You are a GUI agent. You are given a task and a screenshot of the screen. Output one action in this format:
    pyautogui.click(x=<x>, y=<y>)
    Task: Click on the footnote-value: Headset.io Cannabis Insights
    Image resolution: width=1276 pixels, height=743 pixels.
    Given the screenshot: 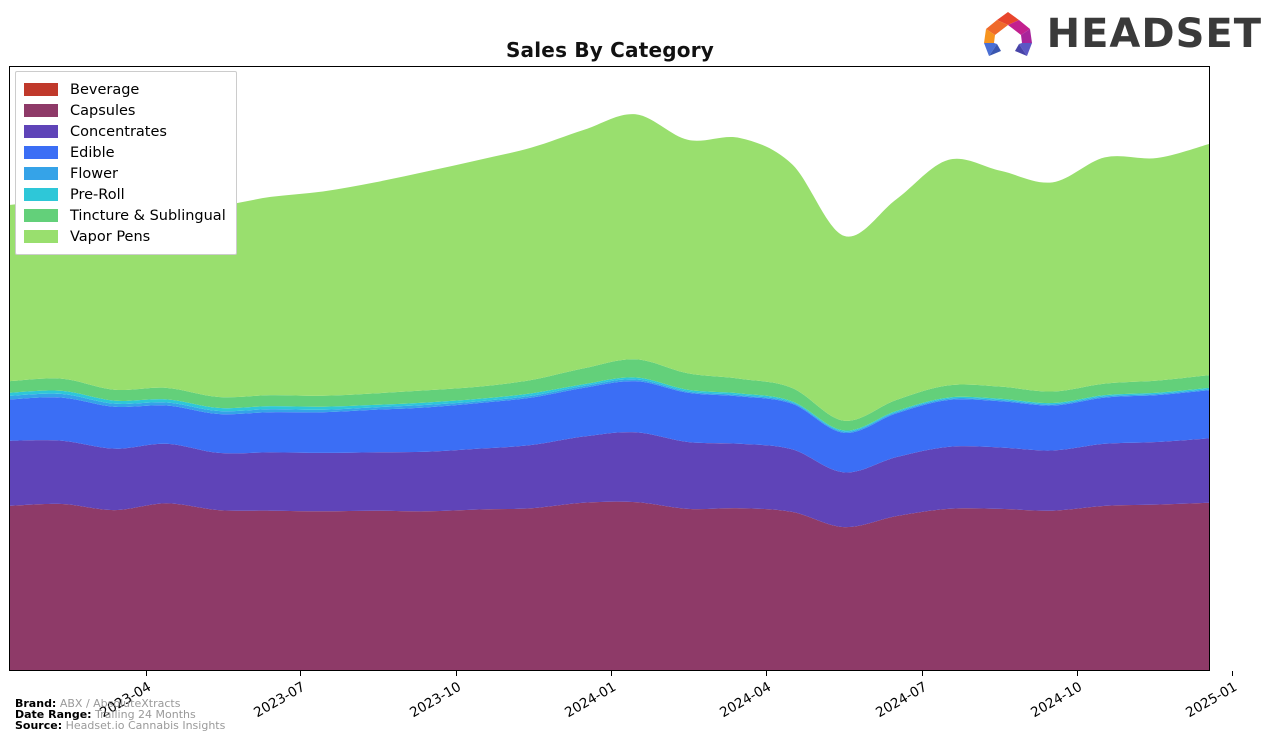 What is the action you would take?
    pyautogui.click(x=144, y=725)
    